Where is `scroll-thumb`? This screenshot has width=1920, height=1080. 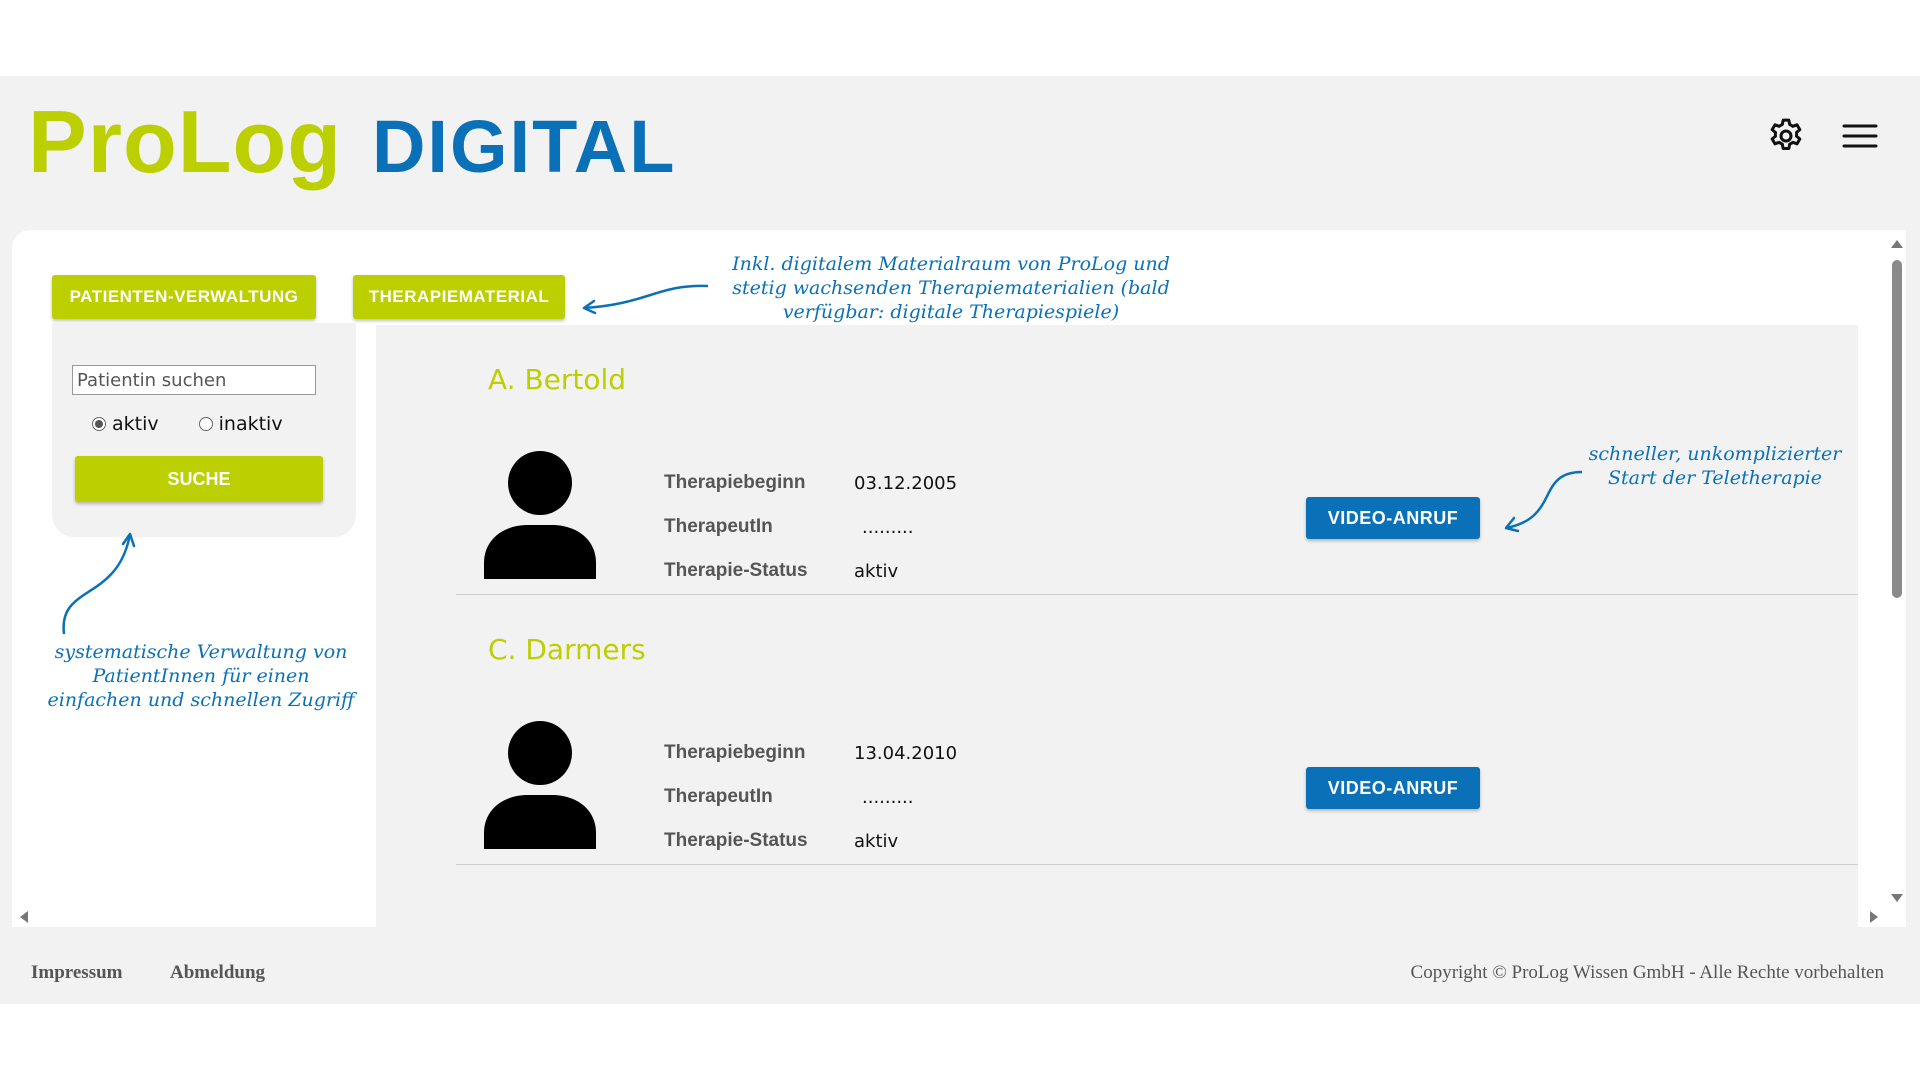 scroll-thumb is located at coordinates (1897, 429).